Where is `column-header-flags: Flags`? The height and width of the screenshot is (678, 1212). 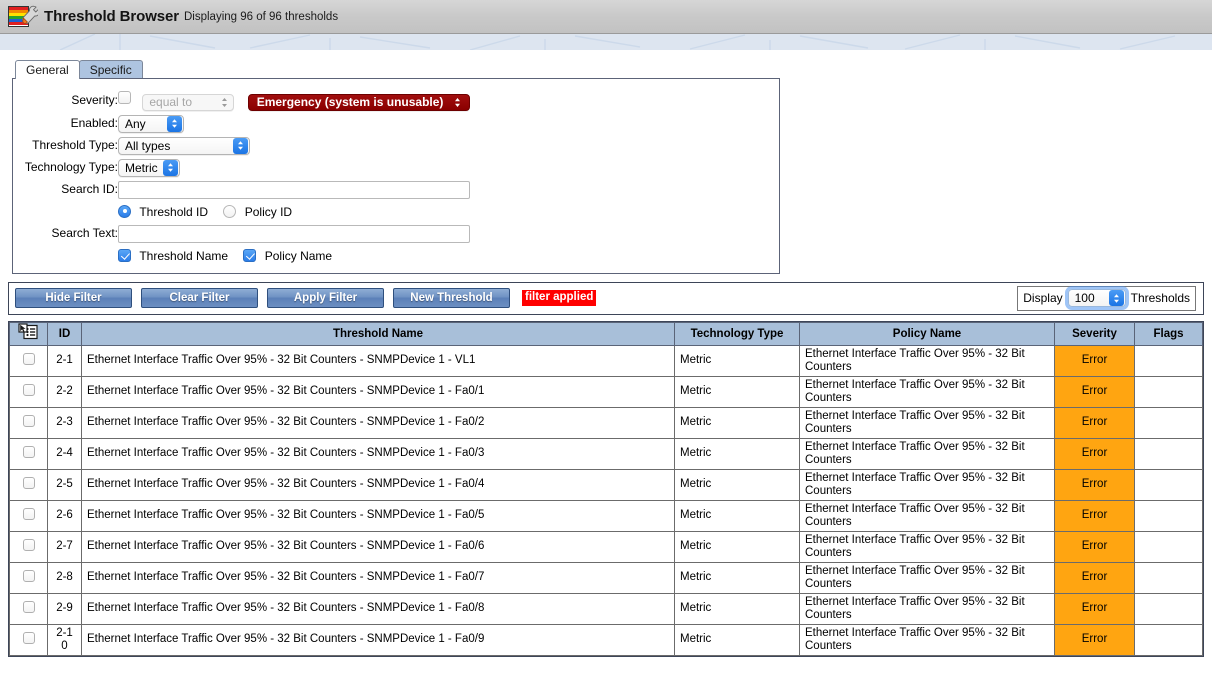
column-header-flags: Flags is located at coordinates (1168, 333).